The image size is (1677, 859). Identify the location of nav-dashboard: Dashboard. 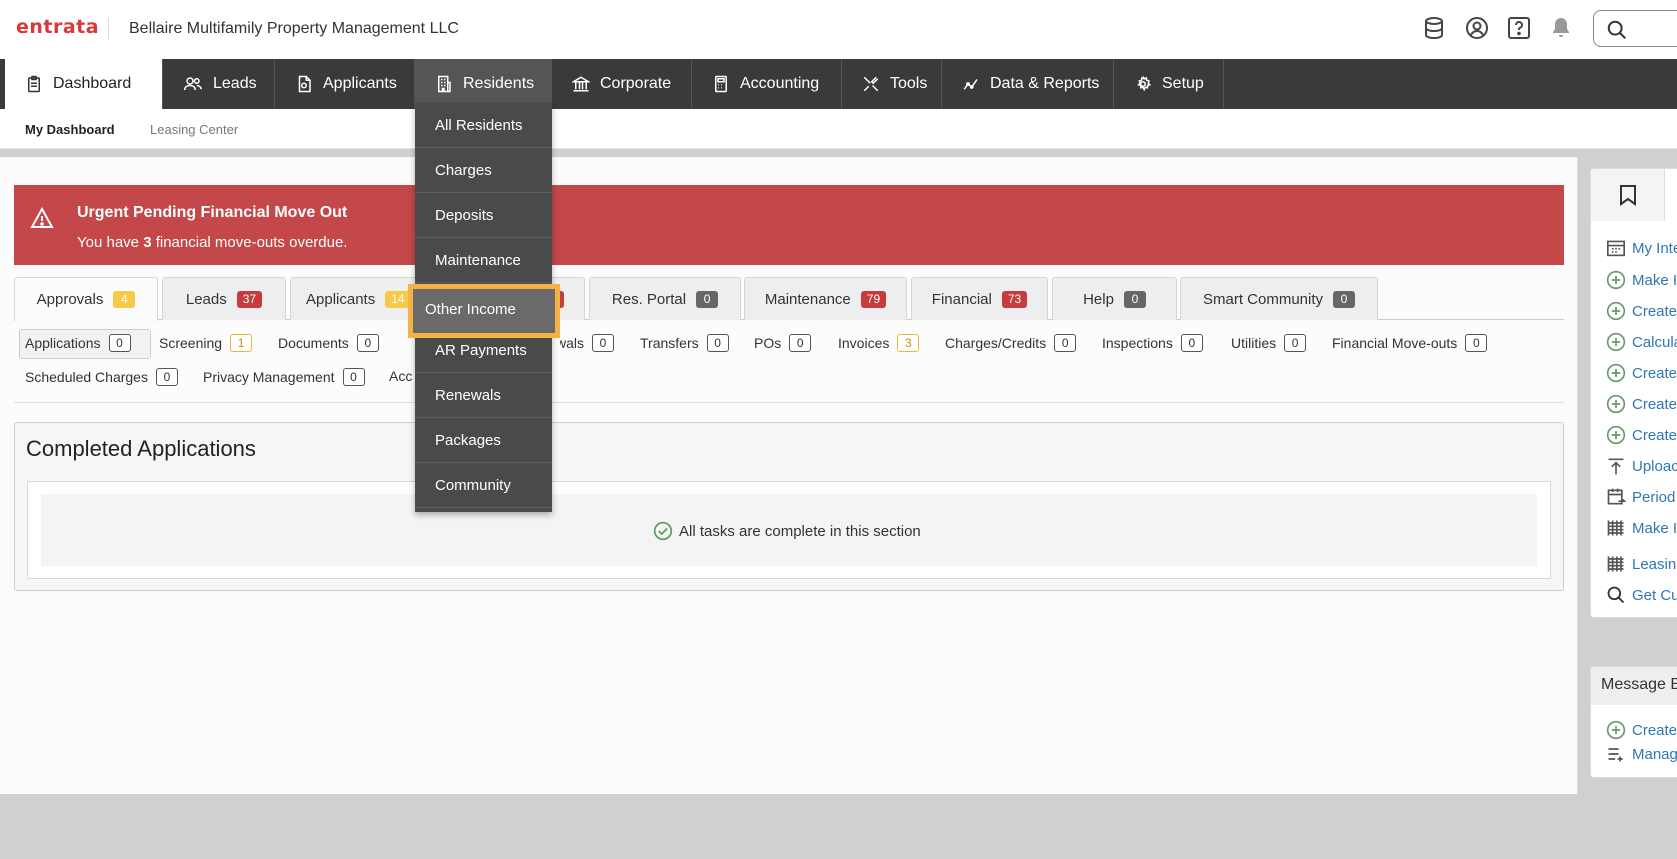
(84, 84).